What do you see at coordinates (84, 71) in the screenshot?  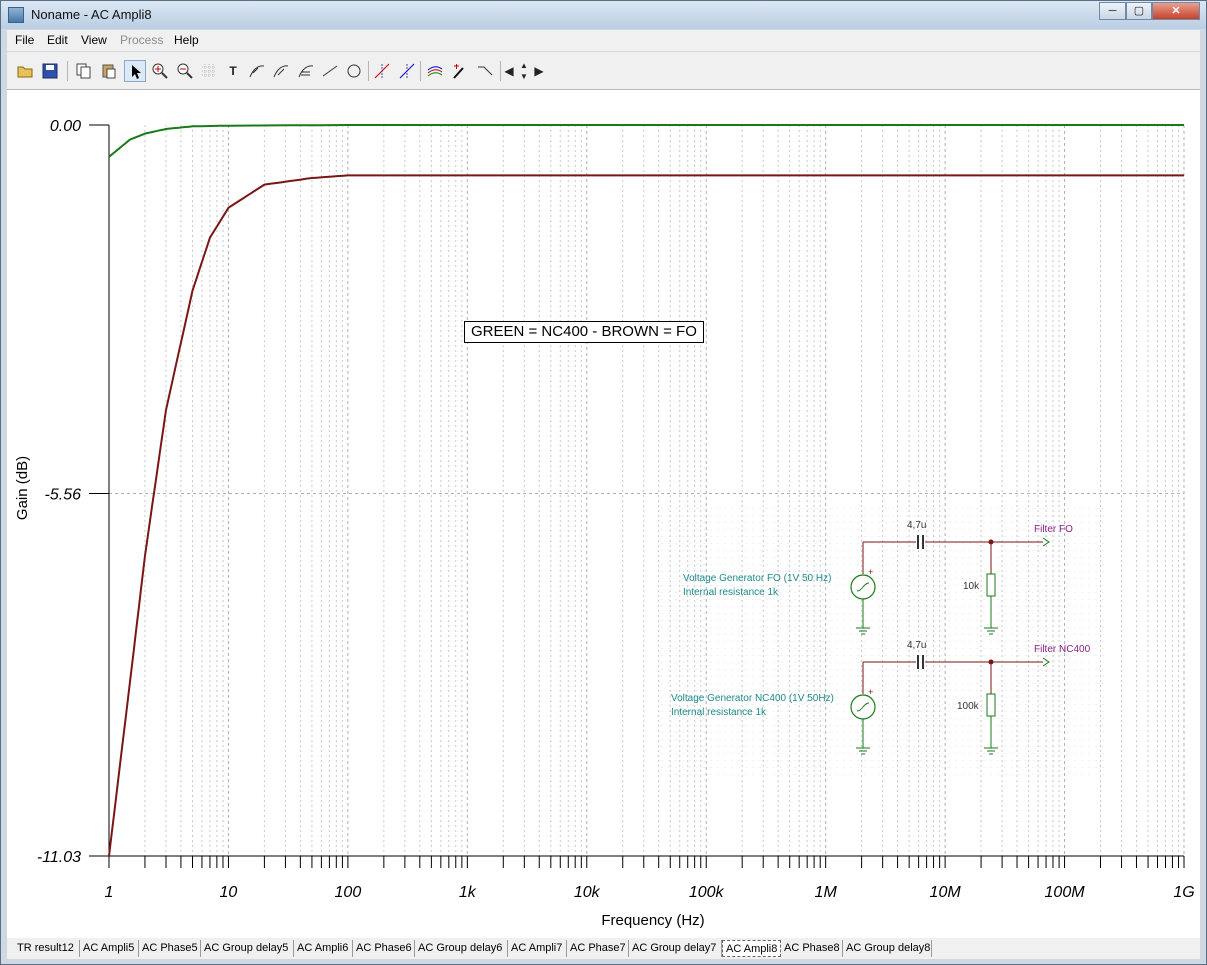 I see `copy-icon` at bounding box center [84, 71].